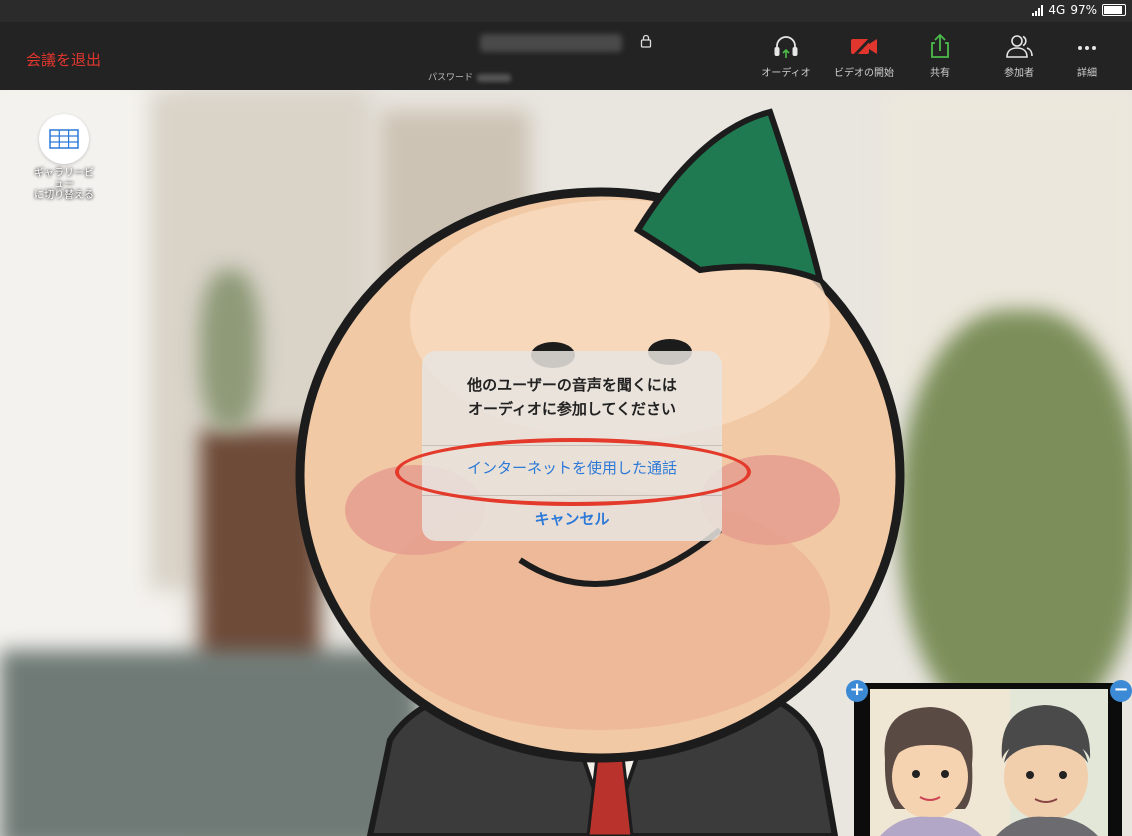 The image size is (1132, 836). I want to click on participants-illustration, so click(989, 762).